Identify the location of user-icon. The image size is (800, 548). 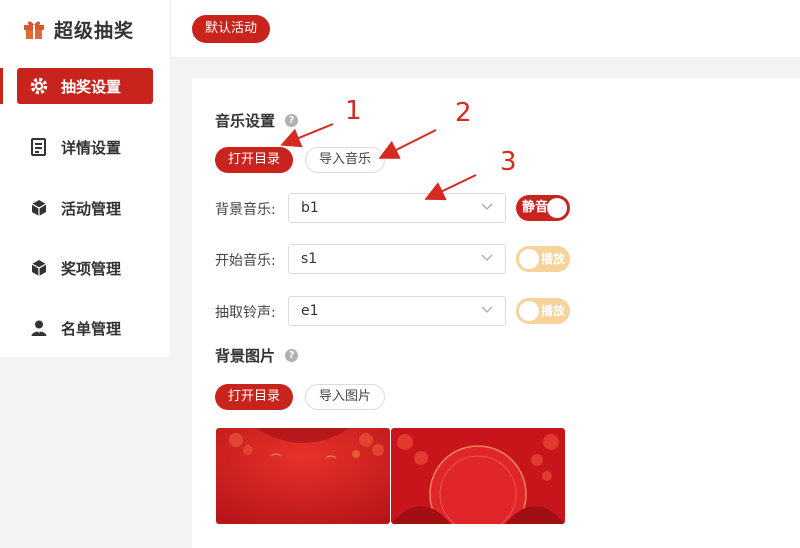
(39, 328).